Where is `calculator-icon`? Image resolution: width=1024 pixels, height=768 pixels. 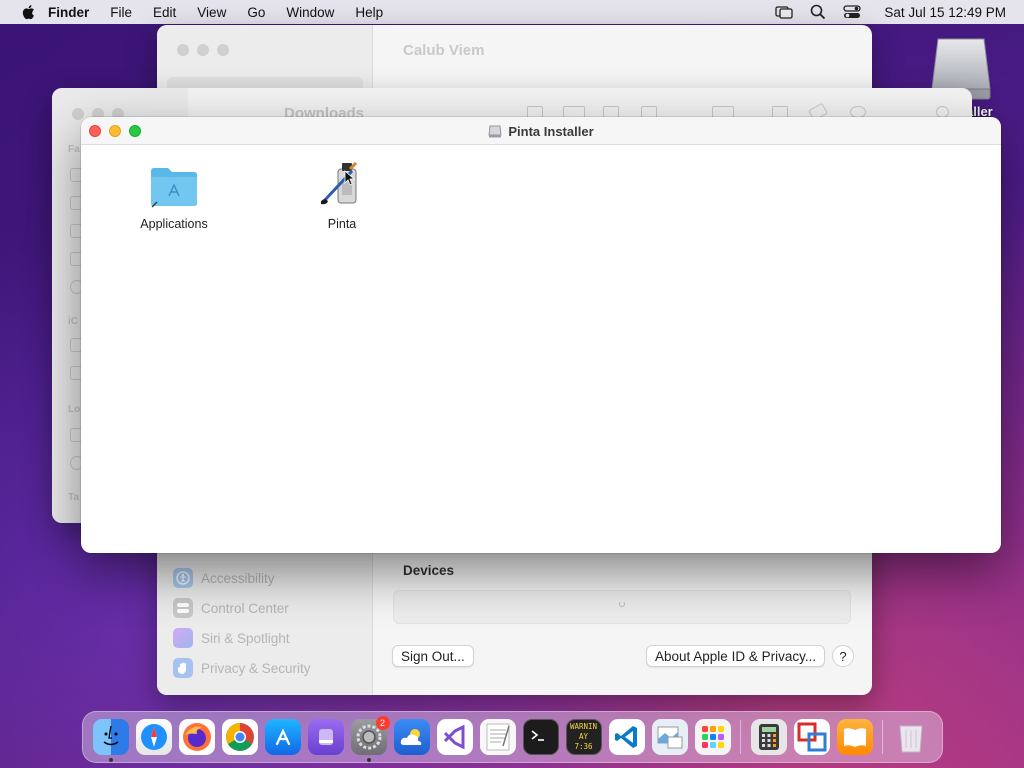 calculator-icon is located at coordinates (768, 737).